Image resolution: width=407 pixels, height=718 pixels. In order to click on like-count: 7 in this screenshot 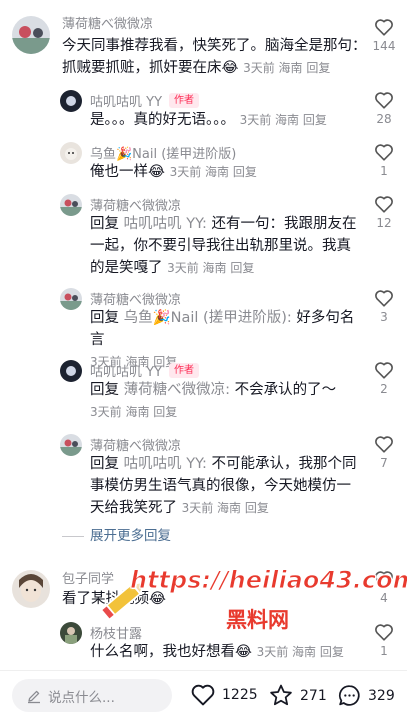, I will do `click(384, 463)`.